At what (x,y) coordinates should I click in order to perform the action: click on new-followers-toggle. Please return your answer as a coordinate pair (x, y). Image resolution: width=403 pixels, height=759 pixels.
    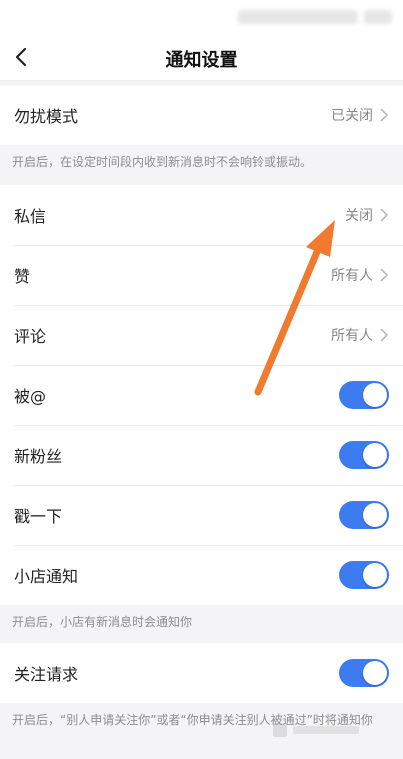
    Looking at the image, I should click on (364, 455).